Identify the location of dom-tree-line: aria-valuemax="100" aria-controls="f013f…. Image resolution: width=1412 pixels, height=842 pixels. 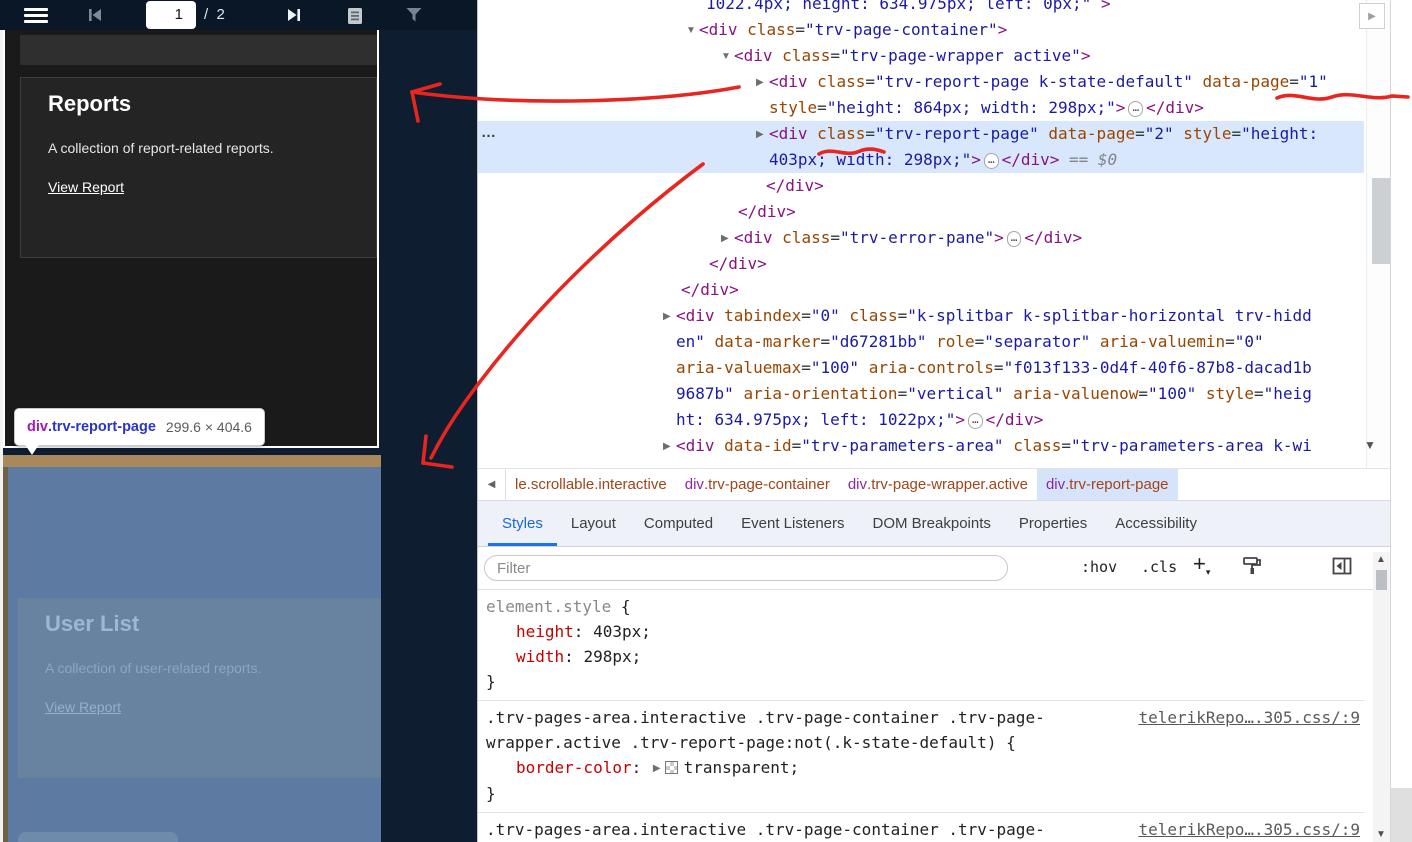
(921, 368).